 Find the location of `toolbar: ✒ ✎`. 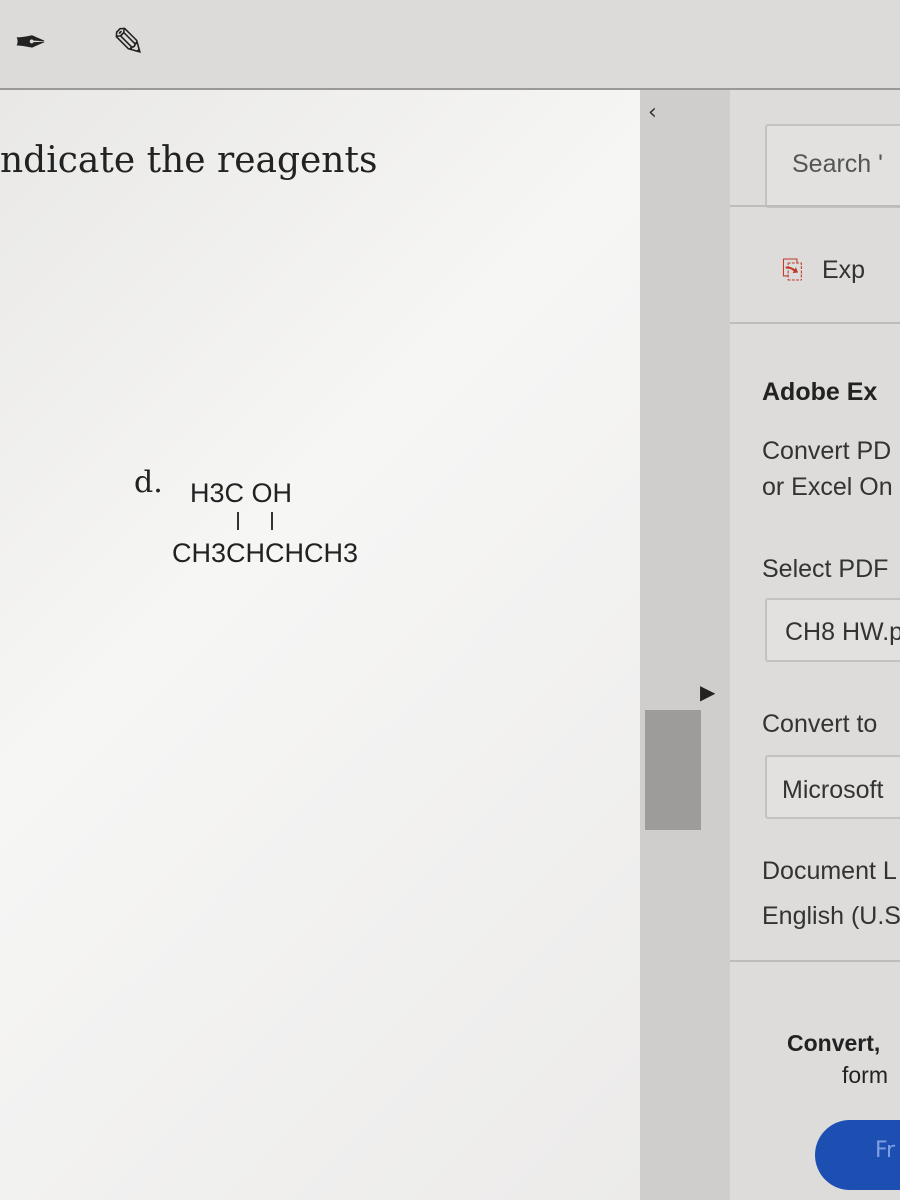

toolbar: ✒ ✎ is located at coordinates (450, 45).